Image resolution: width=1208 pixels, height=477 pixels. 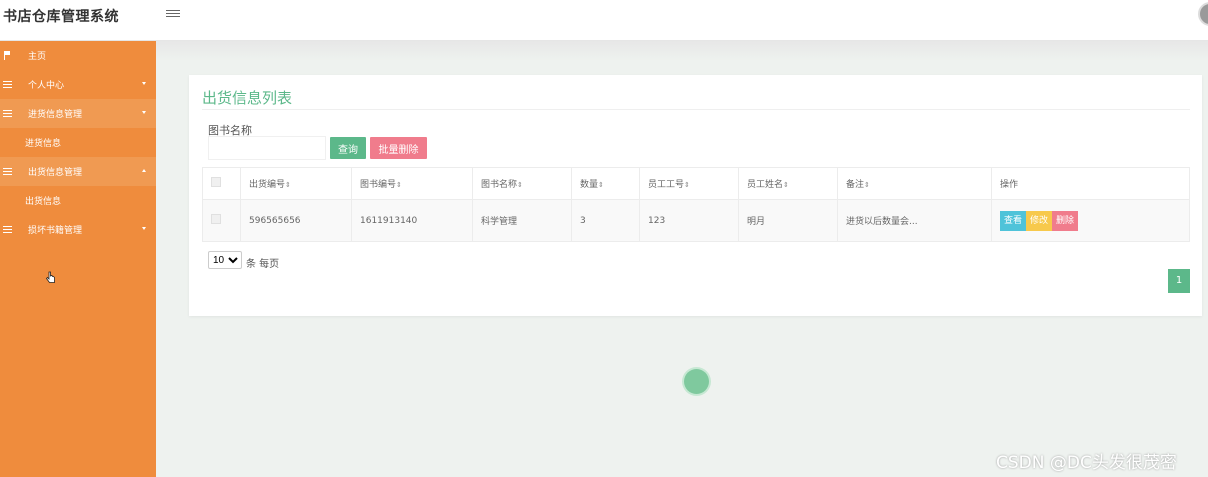 I want to click on column-header: 员工工号⇕, so click(x=689, y=183).